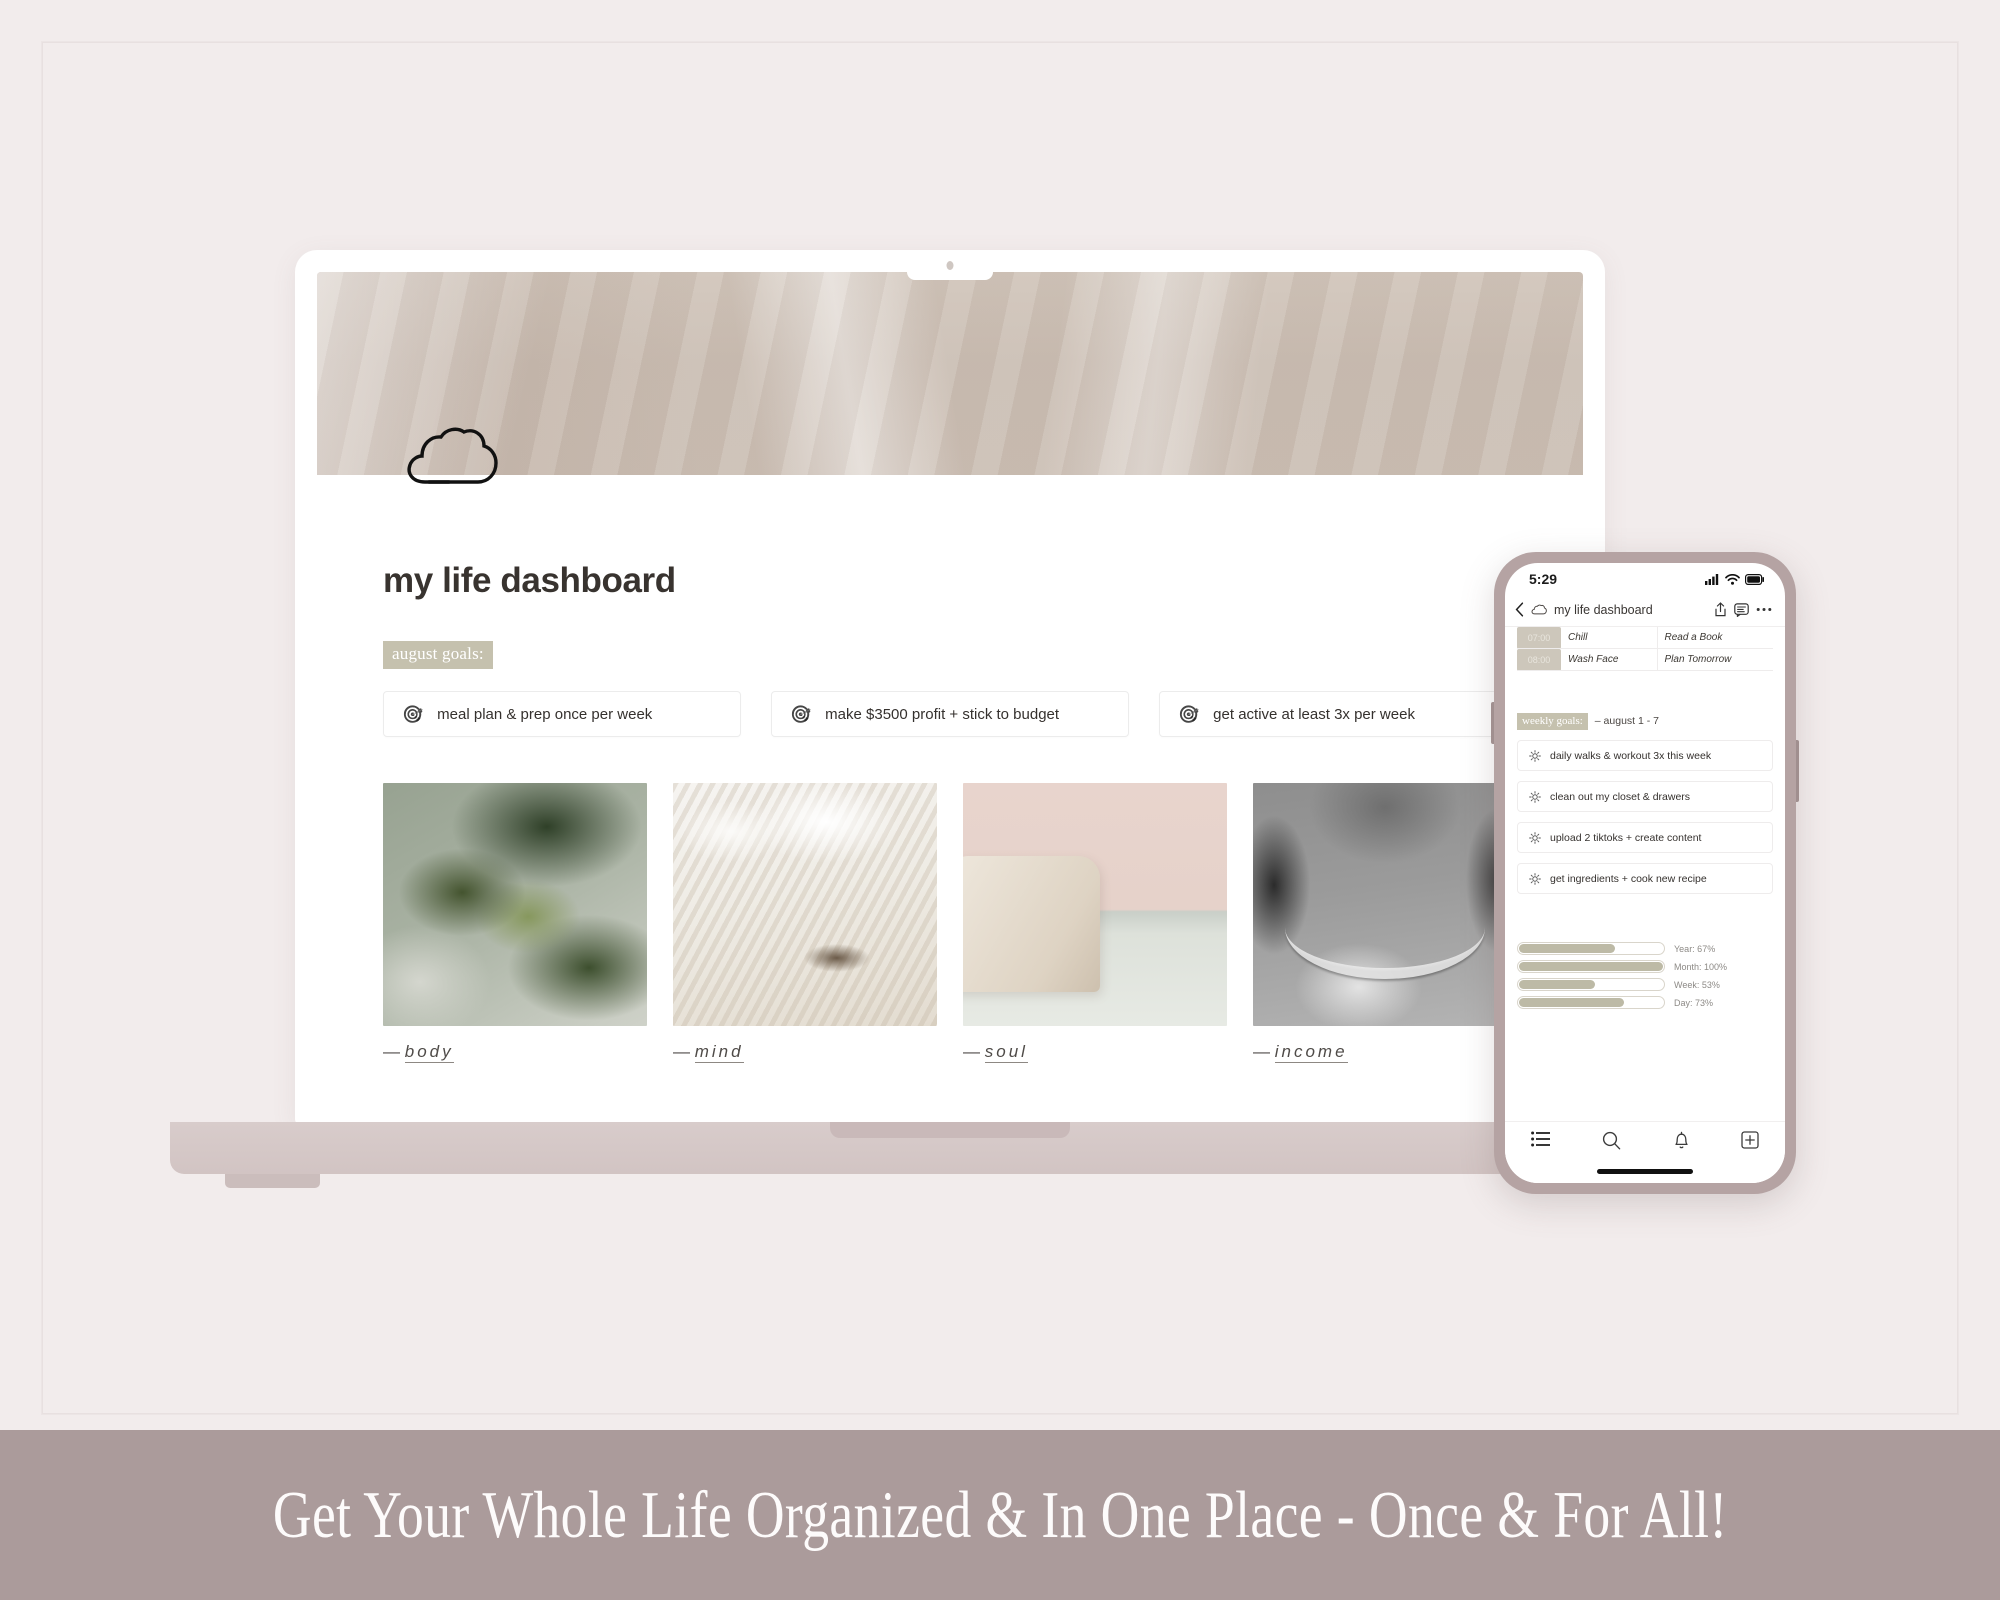 The height and width of the screenshot is (1600, 2000). I want to click on weekly-goals-date-range: – august 1 - 7, so click(1627, 721).